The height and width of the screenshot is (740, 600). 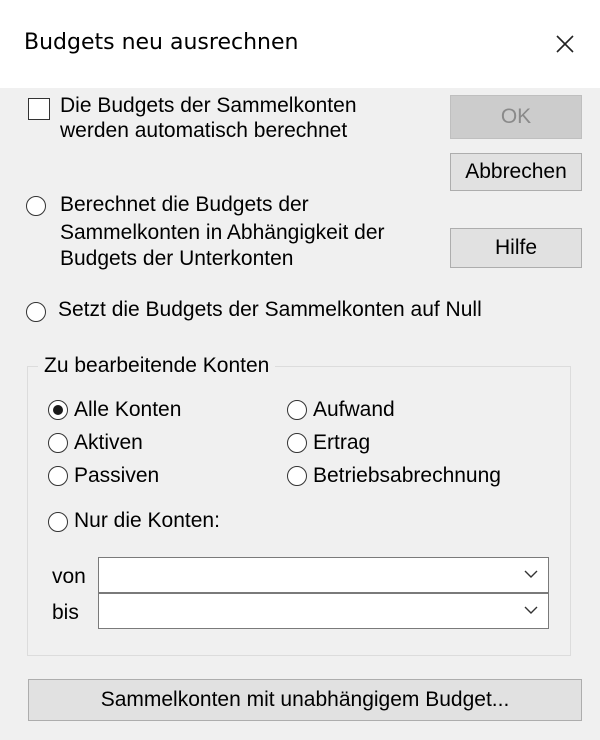 I want to click on radio-assets, so click(x=58, y=443).